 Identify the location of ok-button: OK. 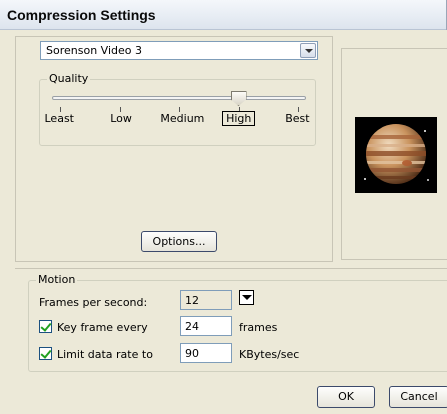
(346, 397).